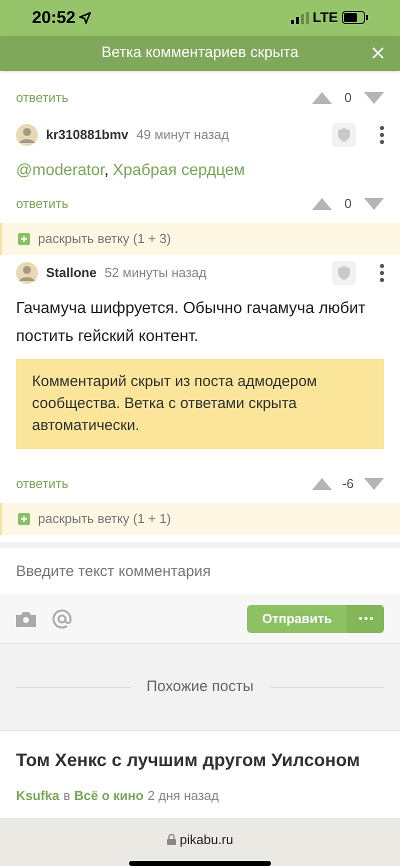  What do you see at coordinates (182, 135) in the screenshot?
I see `comment-time: 49 минут назад` at bounding box center [182, 135].